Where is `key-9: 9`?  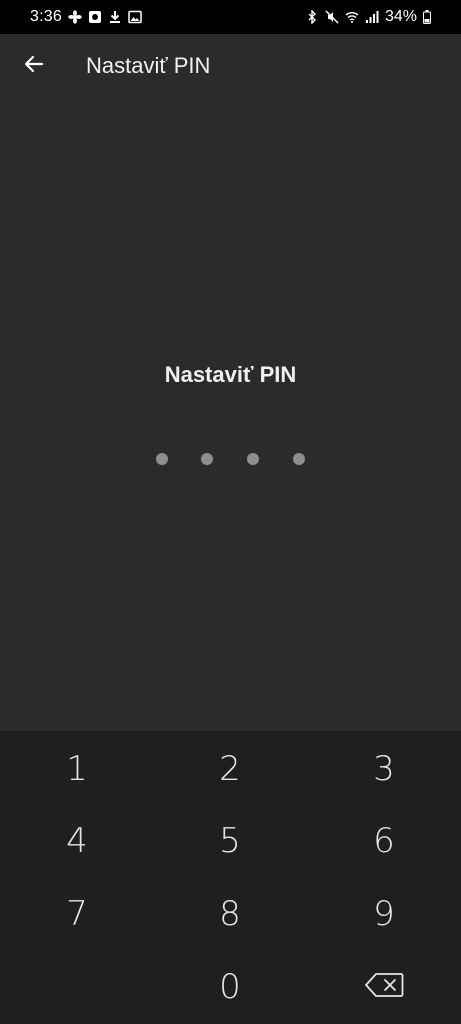
key-9: 9 is located at coordinates (384, 914).